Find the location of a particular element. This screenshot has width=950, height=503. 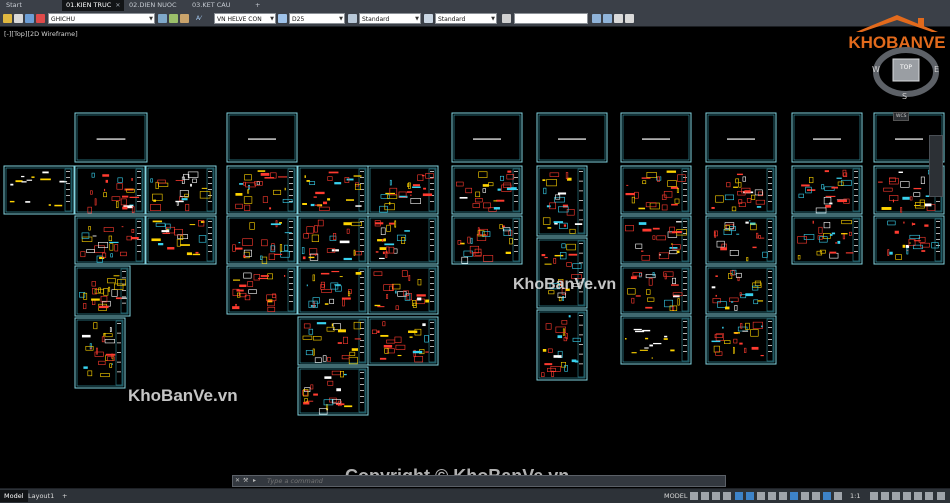

autoscale-icon is located at coordinates (838, 496).